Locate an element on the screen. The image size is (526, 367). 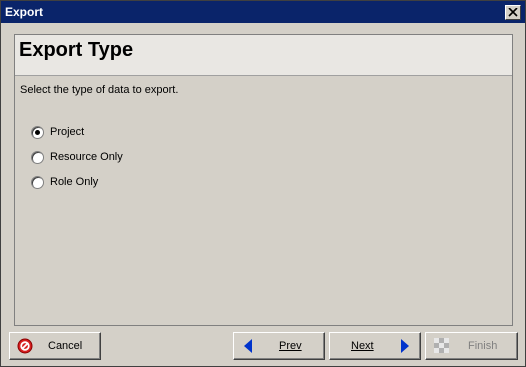
close-button is located at coordinates (513, 12).